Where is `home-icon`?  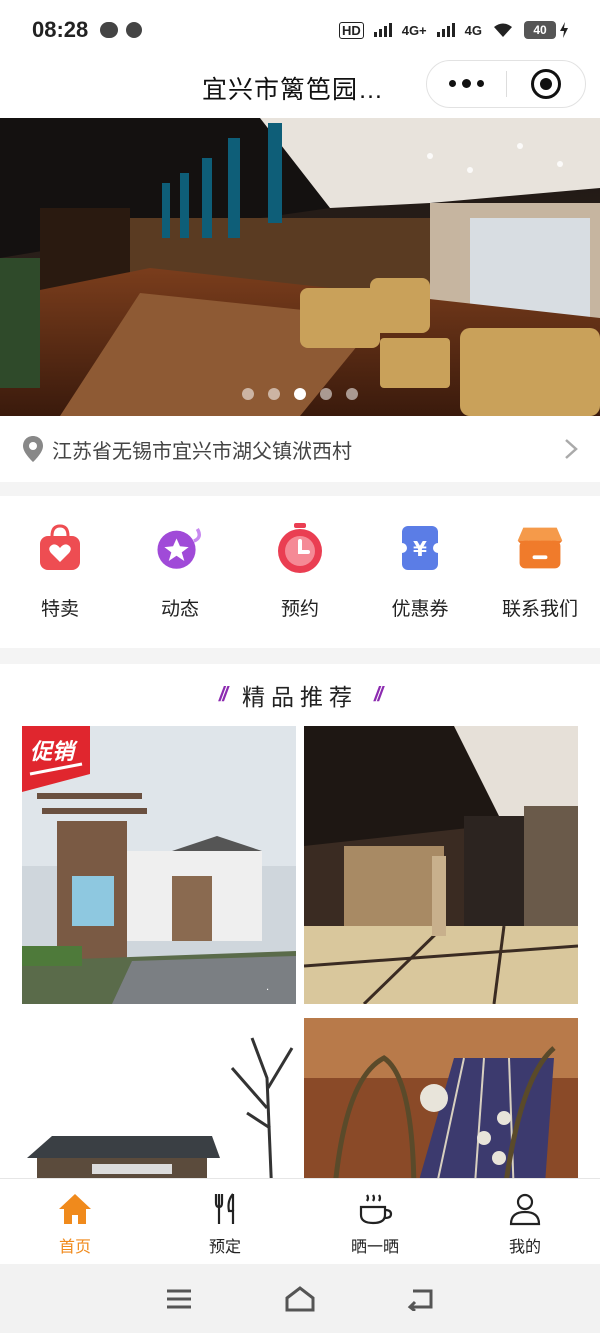 home-icon is located at coordinates (75, 1209).